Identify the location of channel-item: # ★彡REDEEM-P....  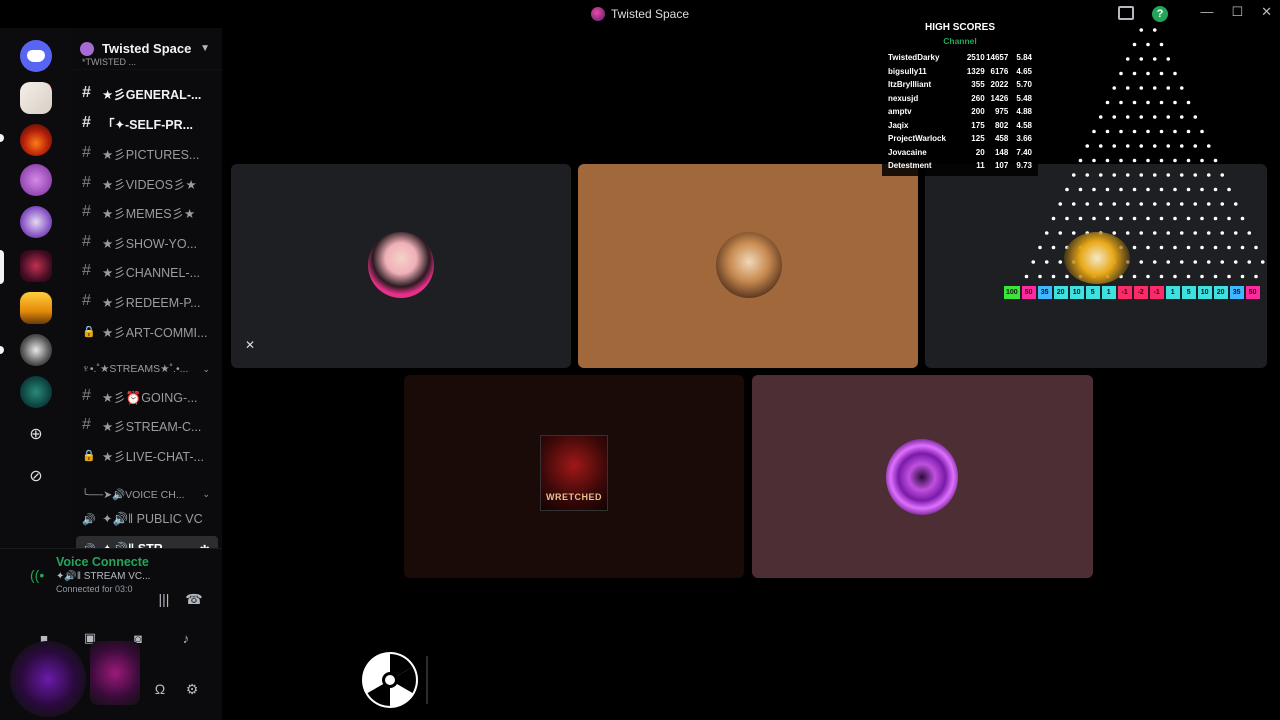
(147, 301).